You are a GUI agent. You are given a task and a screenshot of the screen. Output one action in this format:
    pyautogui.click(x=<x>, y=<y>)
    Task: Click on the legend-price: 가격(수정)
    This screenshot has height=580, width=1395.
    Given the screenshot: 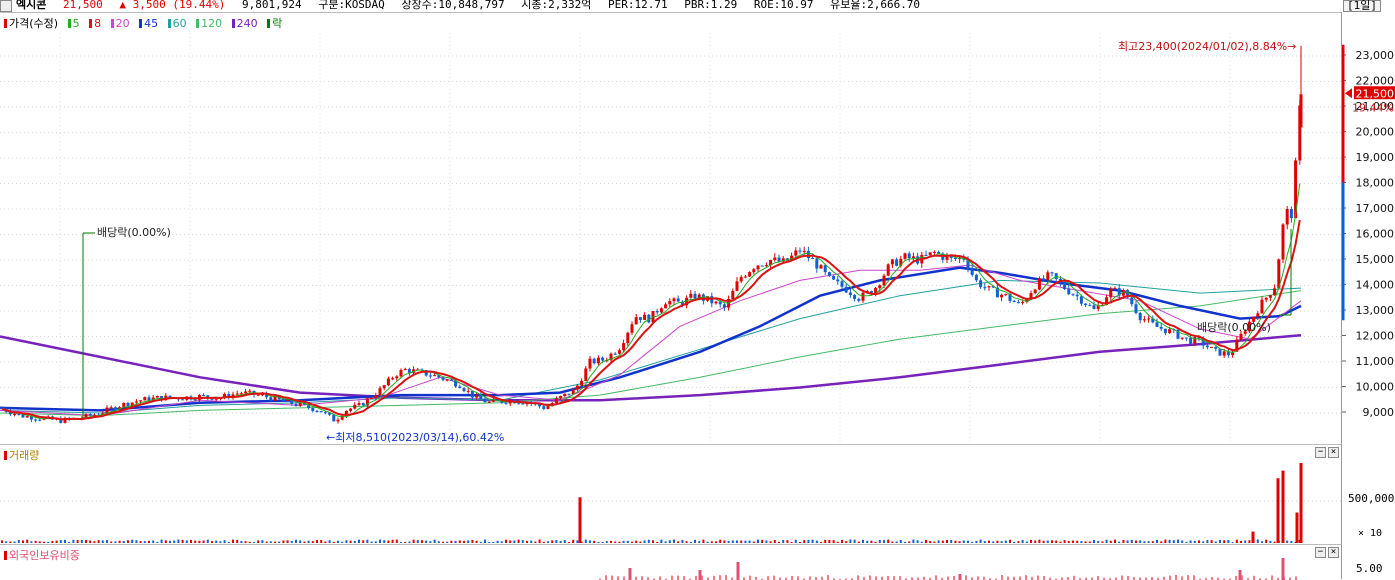 What is the action you would take?
    pyautogui.click(x=34, y=23)
    